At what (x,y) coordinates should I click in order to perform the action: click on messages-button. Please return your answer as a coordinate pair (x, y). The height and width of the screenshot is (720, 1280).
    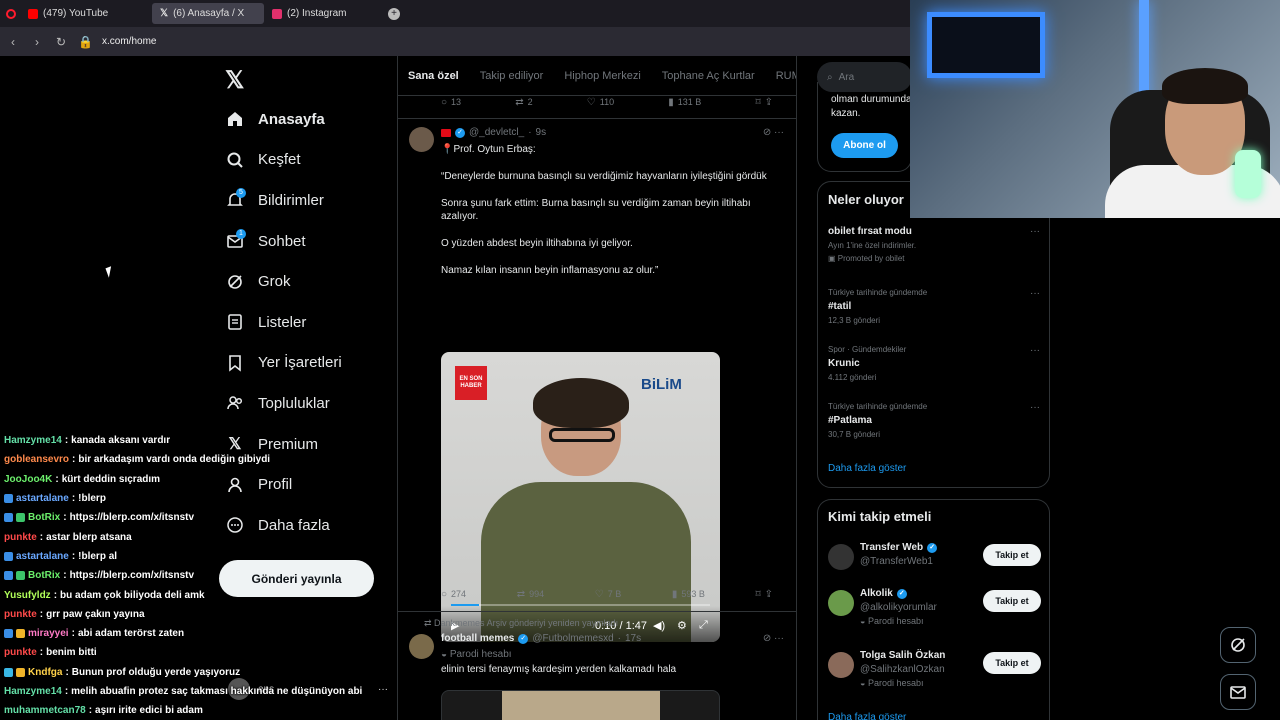
    Looking at the image, I should click on (1238, 692).